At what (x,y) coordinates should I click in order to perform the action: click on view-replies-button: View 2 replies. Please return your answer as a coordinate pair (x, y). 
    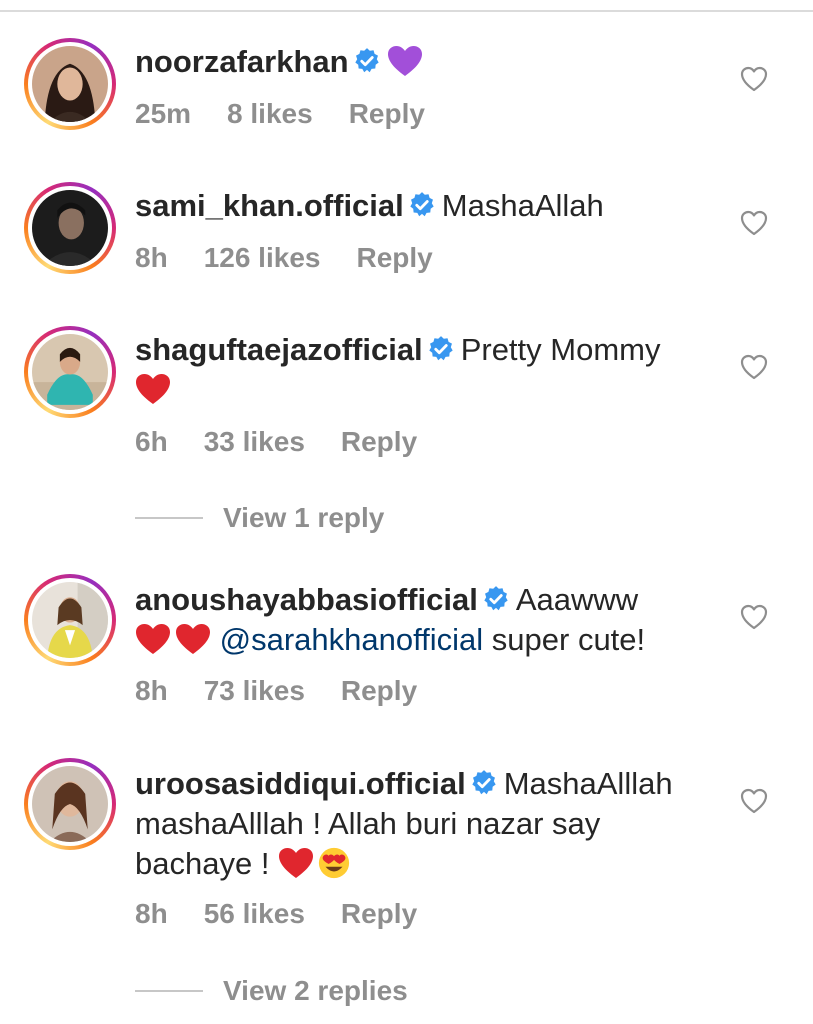
    Looking at the image, I should click on (271, 991).